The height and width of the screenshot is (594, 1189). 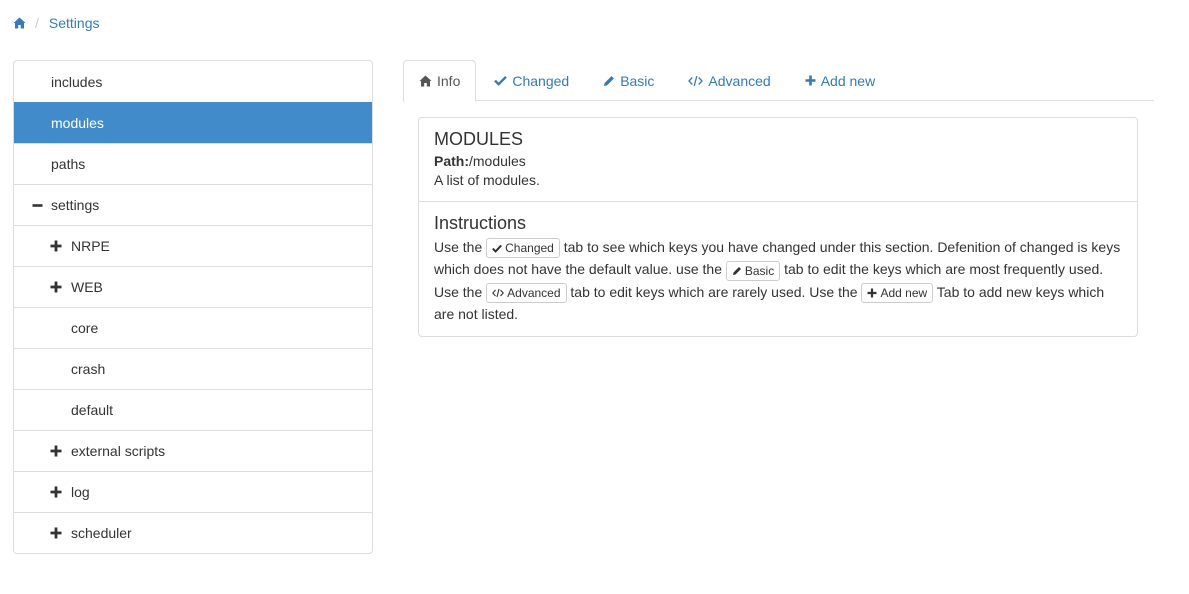 I want to click on tab-info: Info, so click(x=440, y=81).